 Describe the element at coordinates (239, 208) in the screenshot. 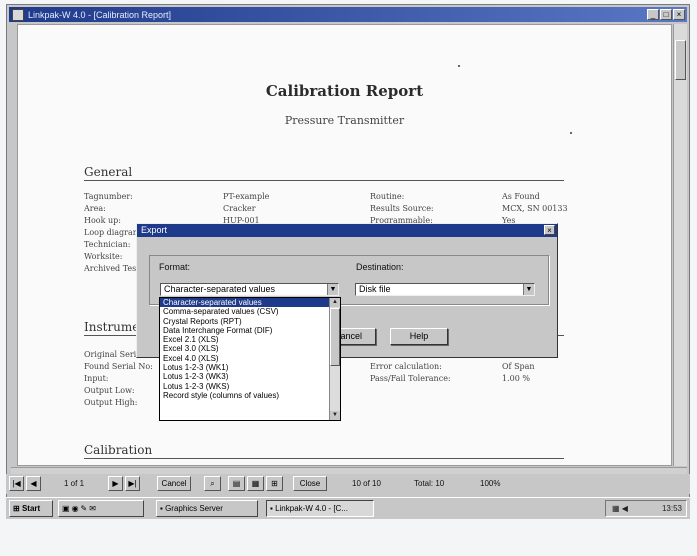

I see `field-value: Cracker` at that location.